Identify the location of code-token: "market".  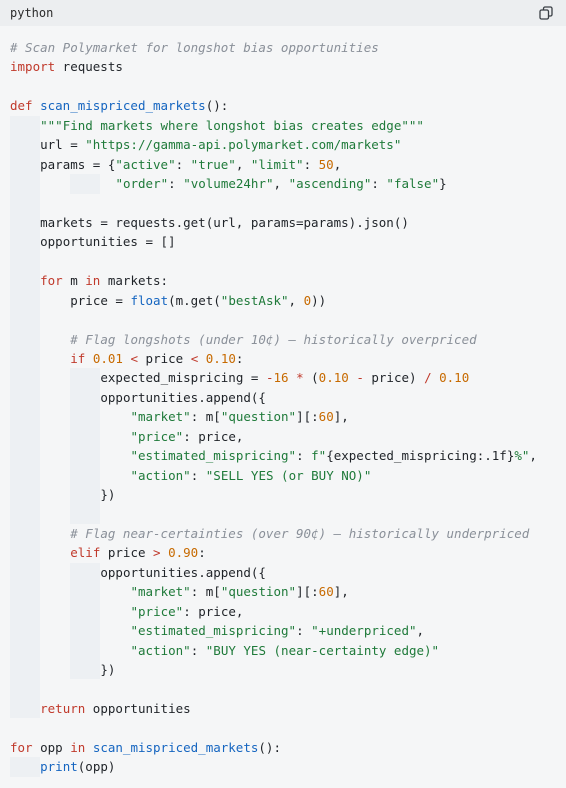
(160, 592).